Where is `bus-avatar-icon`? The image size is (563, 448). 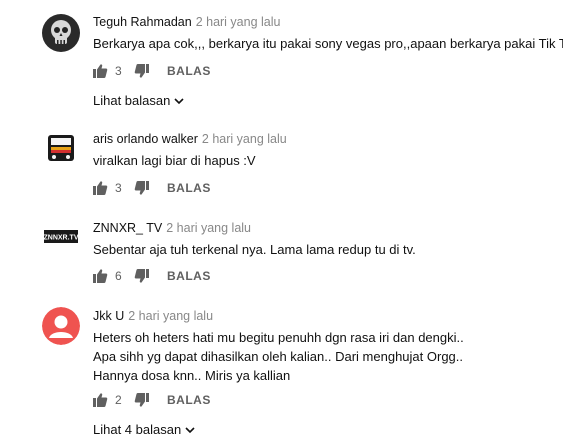 bus-avatar-icon is located at coordinates (61, 148).